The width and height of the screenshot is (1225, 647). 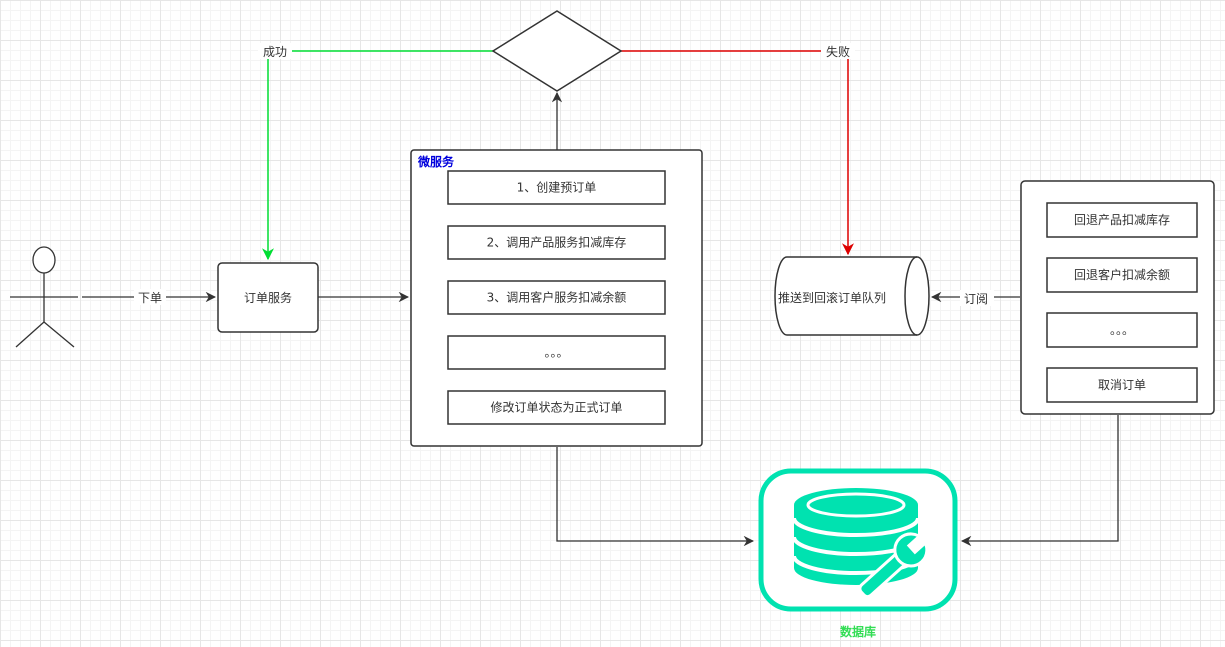 What do you see at coordinates (858, 631) in the screenshot?
I see `database-label: 数据库` at bounding box center [858, 631].